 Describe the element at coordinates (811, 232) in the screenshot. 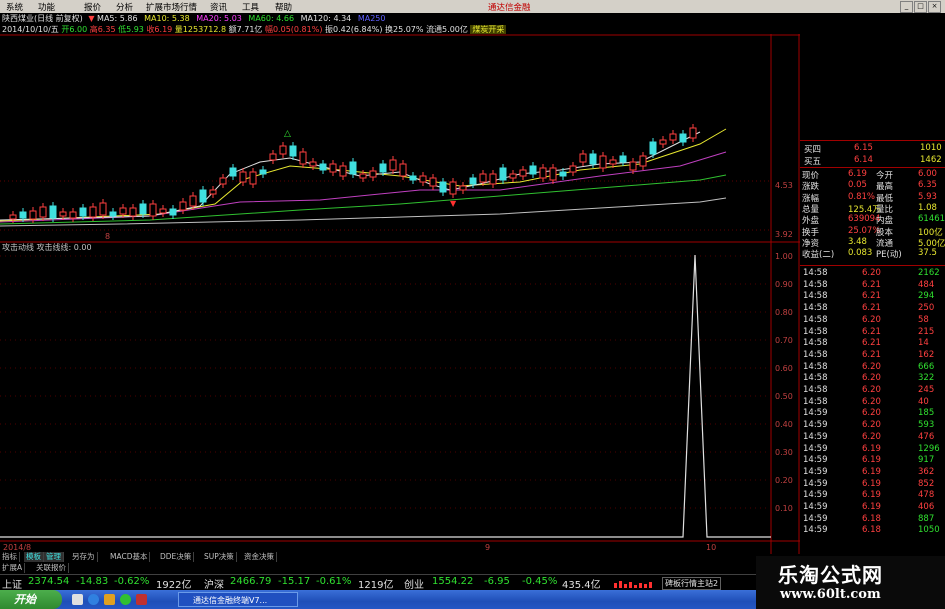

I see `quote-label: 换手` at that location.